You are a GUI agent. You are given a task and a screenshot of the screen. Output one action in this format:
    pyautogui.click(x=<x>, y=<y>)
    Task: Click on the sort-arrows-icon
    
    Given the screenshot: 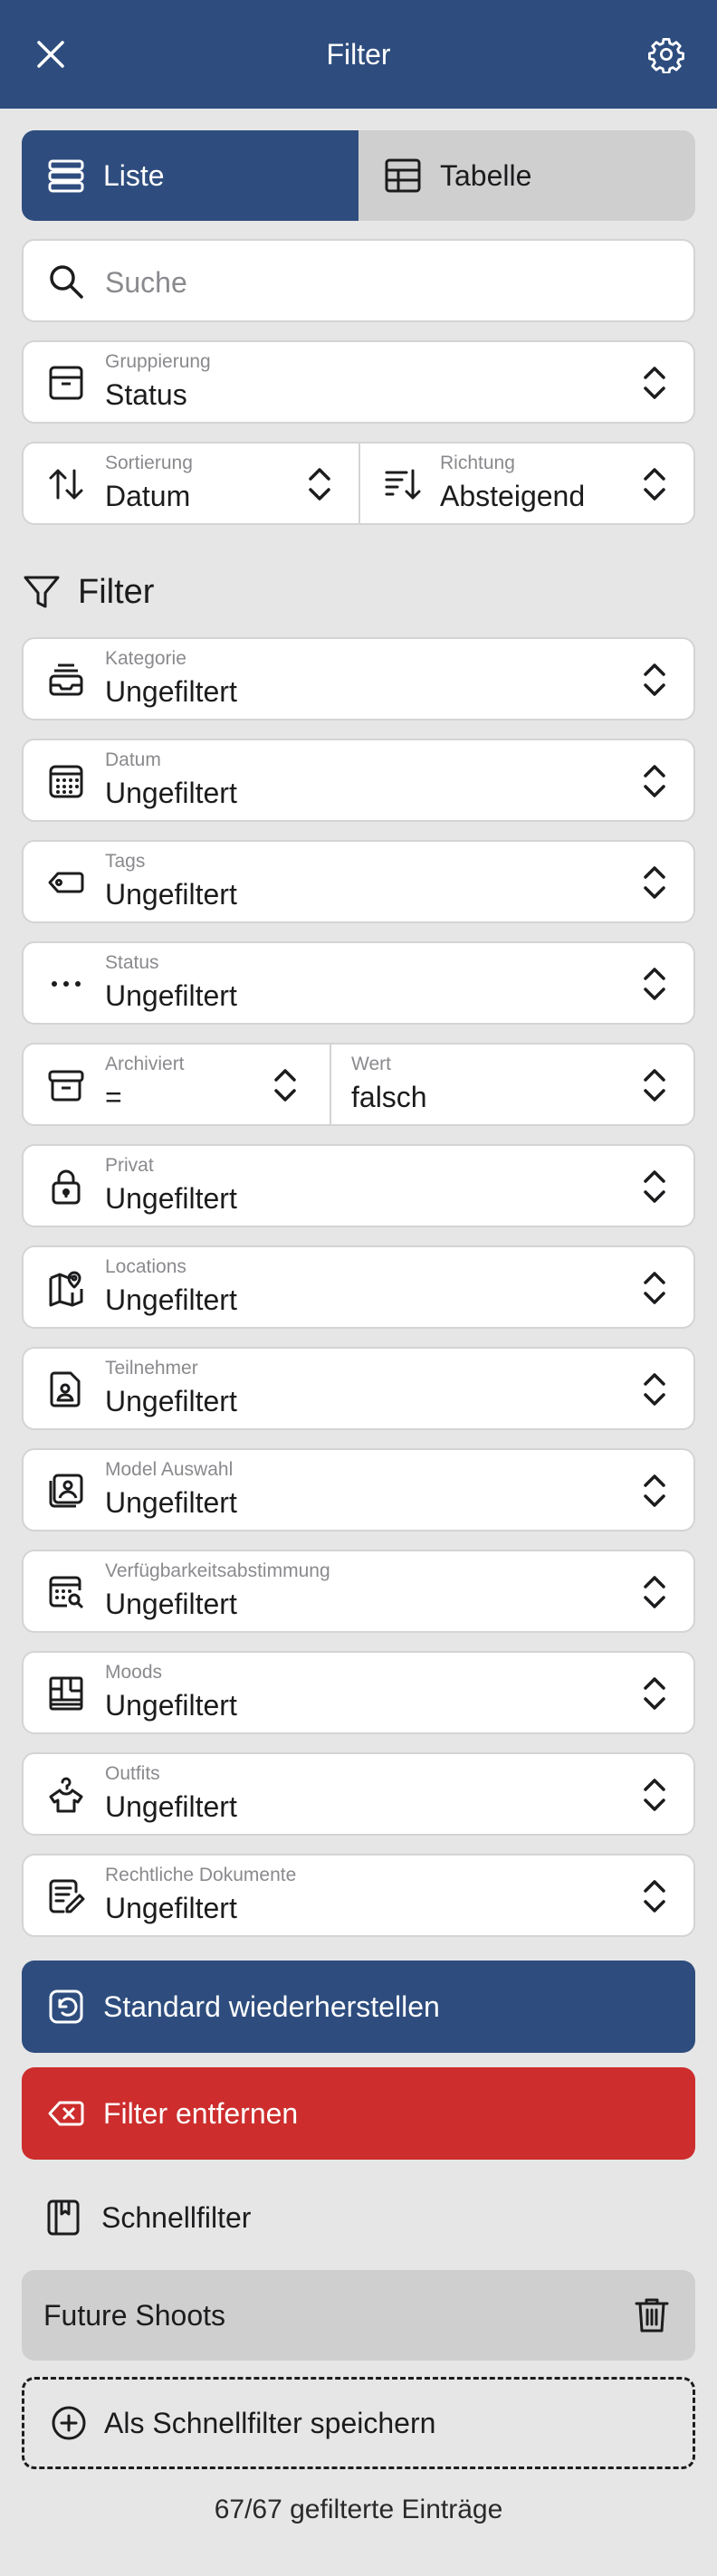 What is the action you would take?
    pyautogui.click(x=66, y=484)
    